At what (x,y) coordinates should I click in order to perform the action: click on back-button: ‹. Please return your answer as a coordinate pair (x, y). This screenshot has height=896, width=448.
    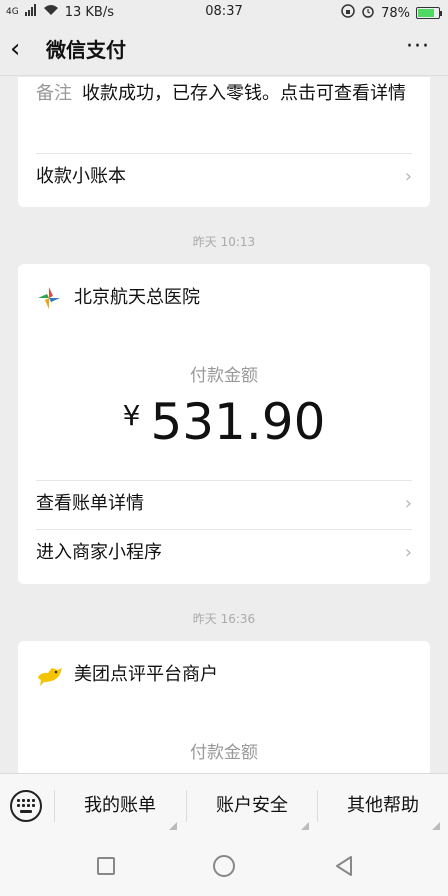
    Looking at the image, I should click on (15, 49).